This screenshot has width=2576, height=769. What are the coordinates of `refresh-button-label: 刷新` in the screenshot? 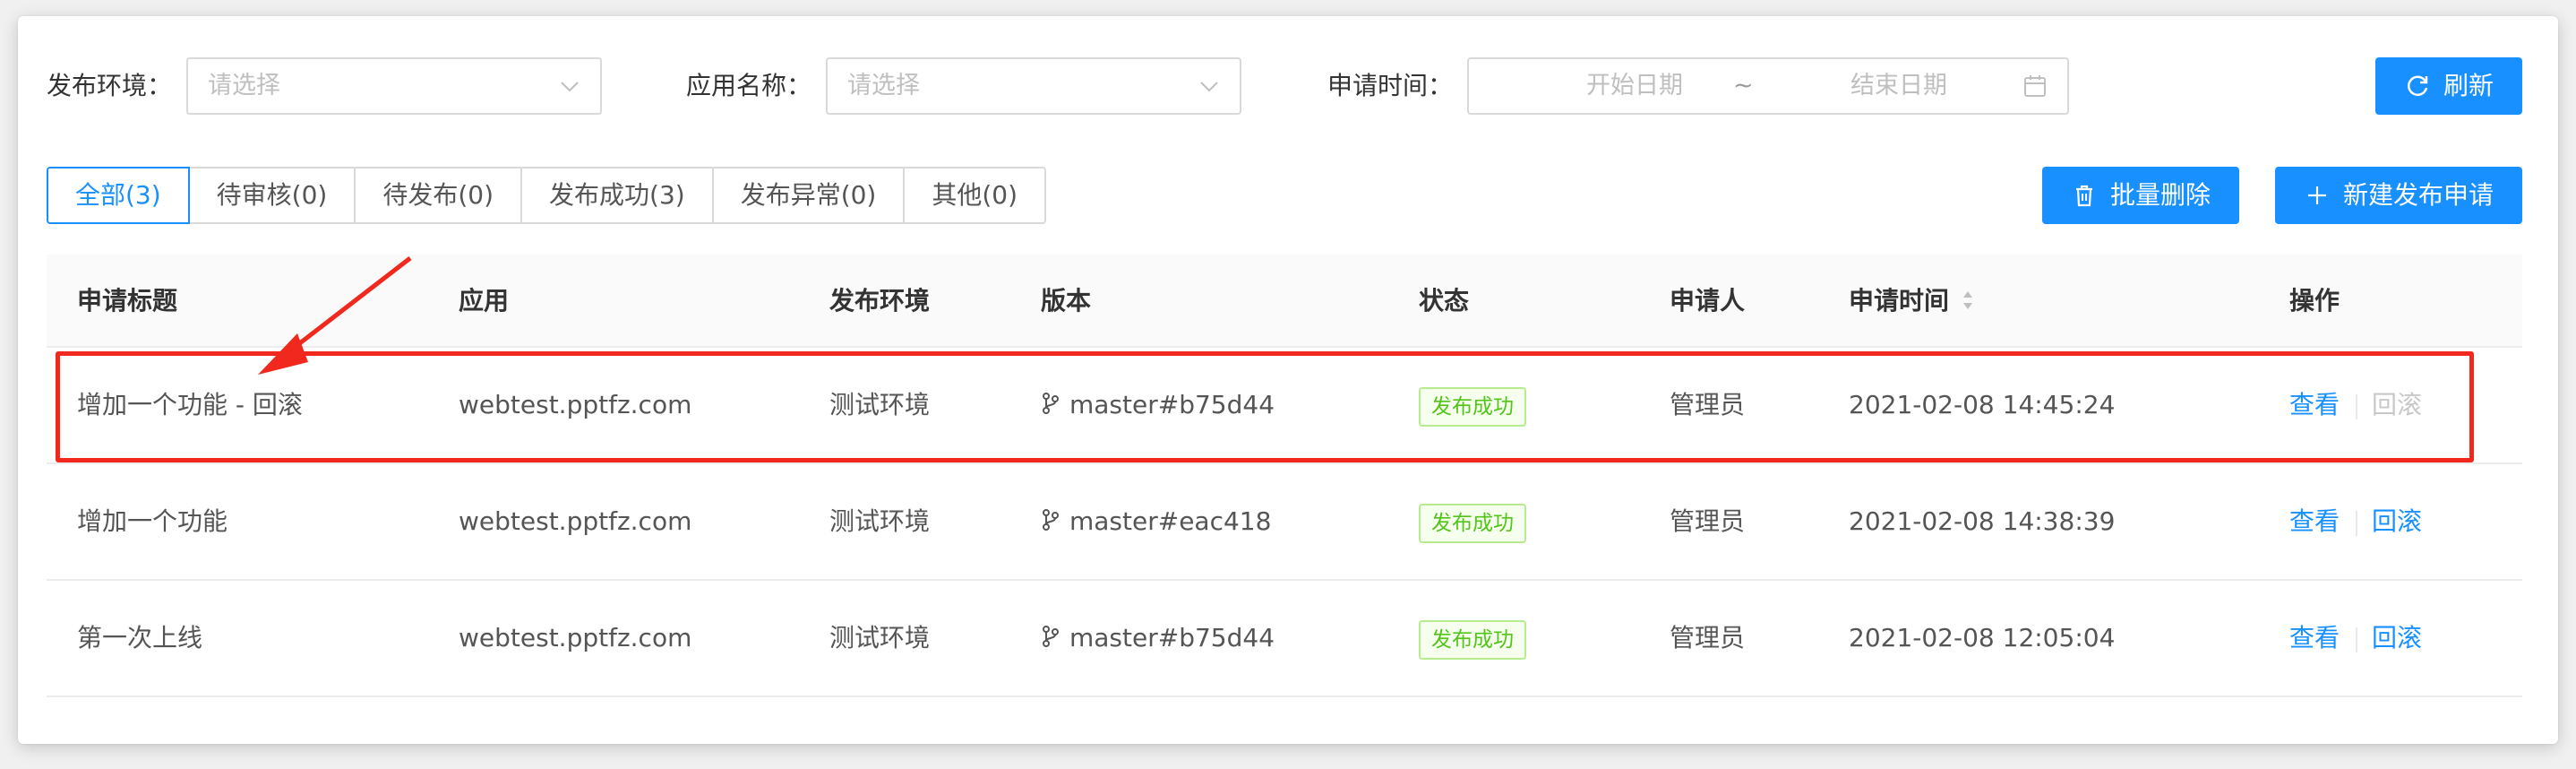 It's located at (2468, 85).